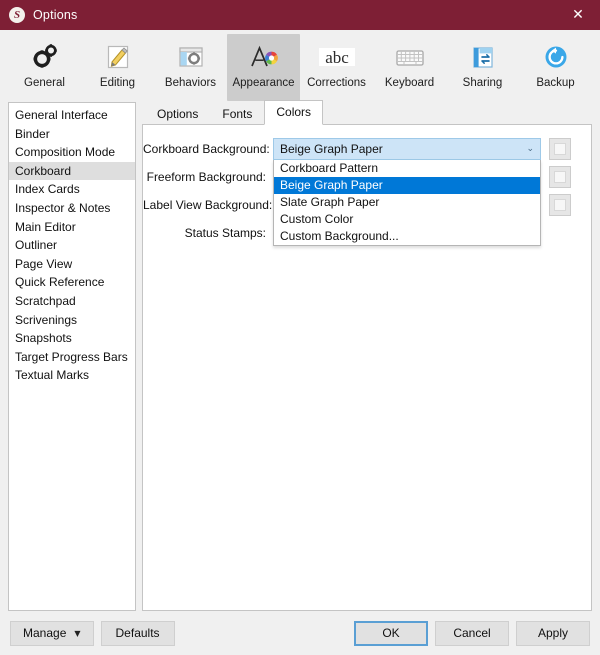 The width and height of the screenshot is (600, 655). Describe the element at coordinates (137, 633) in the screenshot. I see `defaults-button: Defaults` at that location.